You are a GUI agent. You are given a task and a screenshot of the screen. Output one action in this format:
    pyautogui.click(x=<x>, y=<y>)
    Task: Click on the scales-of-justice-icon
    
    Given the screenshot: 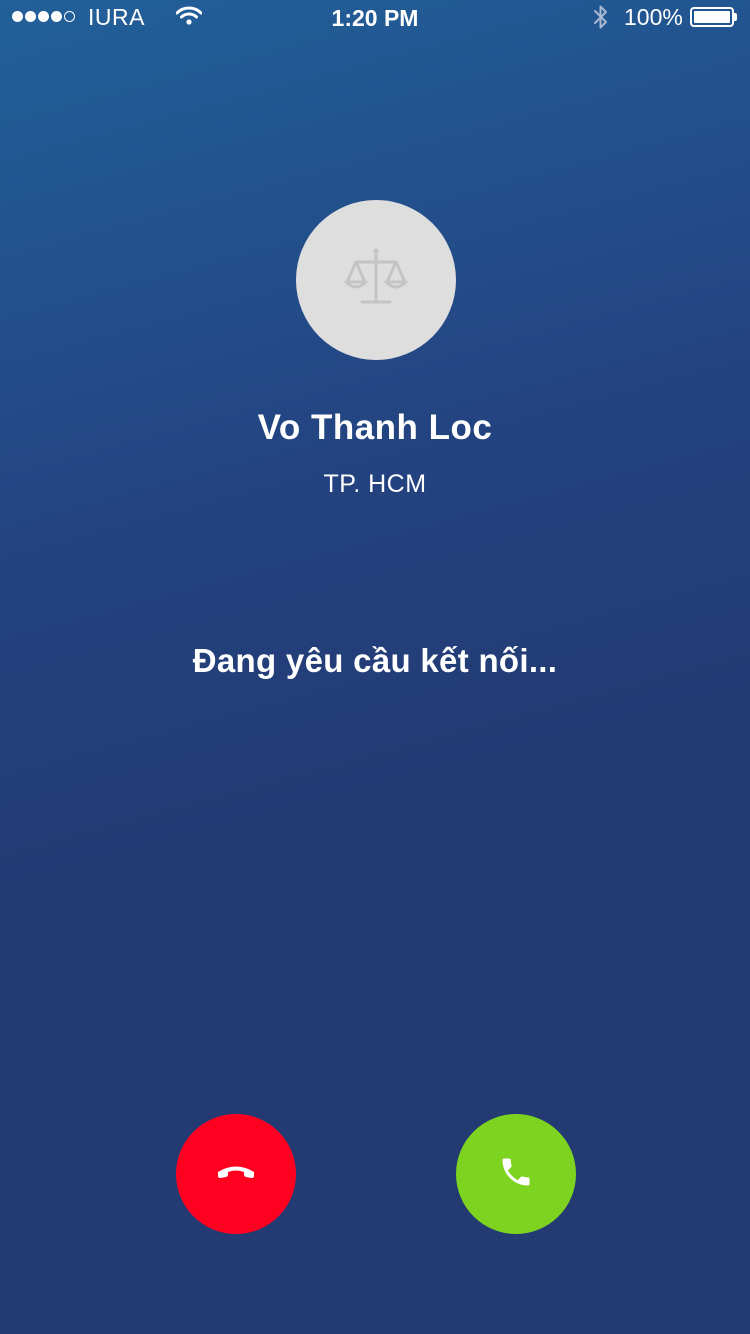 What is the action you would take?
    pyautogui.click(x=376, y=280)
    